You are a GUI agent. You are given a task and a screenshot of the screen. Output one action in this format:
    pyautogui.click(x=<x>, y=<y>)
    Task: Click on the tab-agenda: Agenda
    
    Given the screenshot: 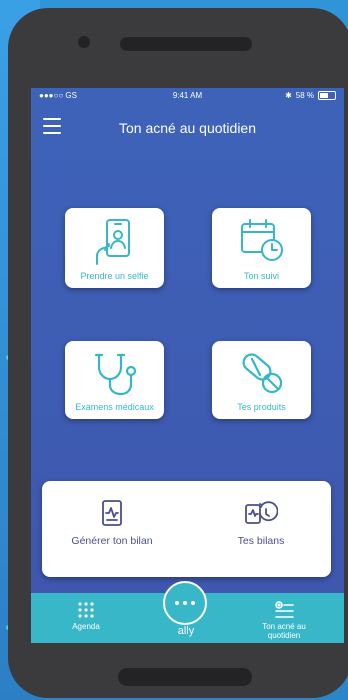 What is the action you would take?
    pyautogui.click(x=86, y=616)
    